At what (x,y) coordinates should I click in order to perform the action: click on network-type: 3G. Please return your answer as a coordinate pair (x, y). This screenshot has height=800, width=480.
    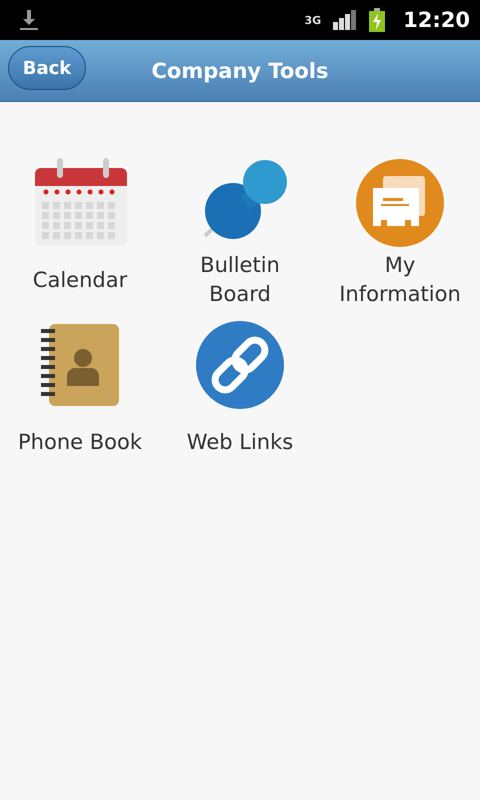
    Looking at the image, I should click on (313, 20).